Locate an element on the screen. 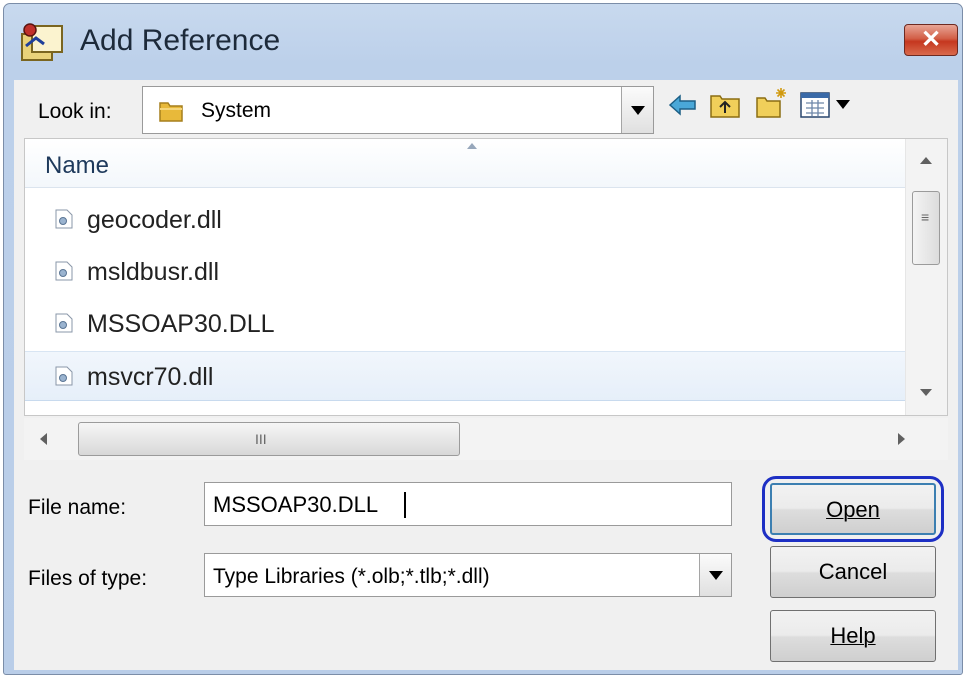 The width and height of the screenshot is (968, 679). back-arrow-icon is located at coordinates (683, 105).